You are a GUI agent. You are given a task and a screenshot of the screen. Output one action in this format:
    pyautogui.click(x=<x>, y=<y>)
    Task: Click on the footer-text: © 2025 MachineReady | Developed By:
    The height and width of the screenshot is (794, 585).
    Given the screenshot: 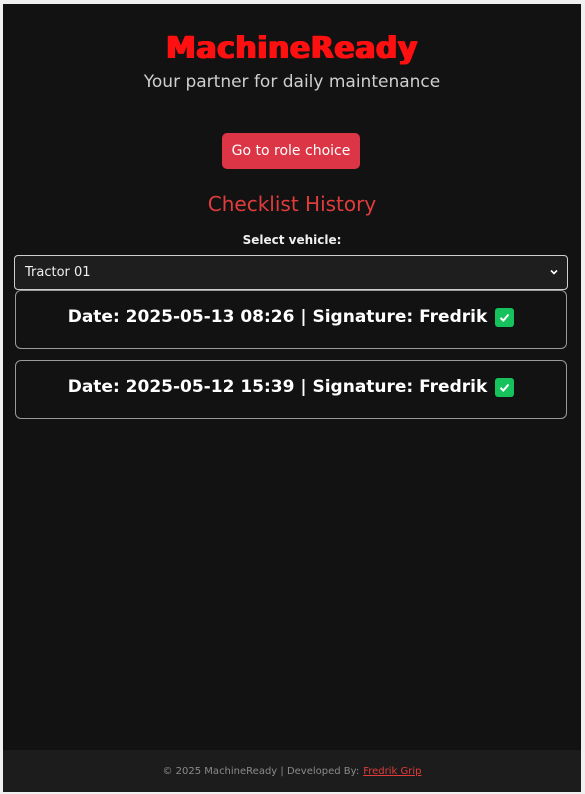 What is the action you would take?
    pyautogui.click(x=261, y=771)
    